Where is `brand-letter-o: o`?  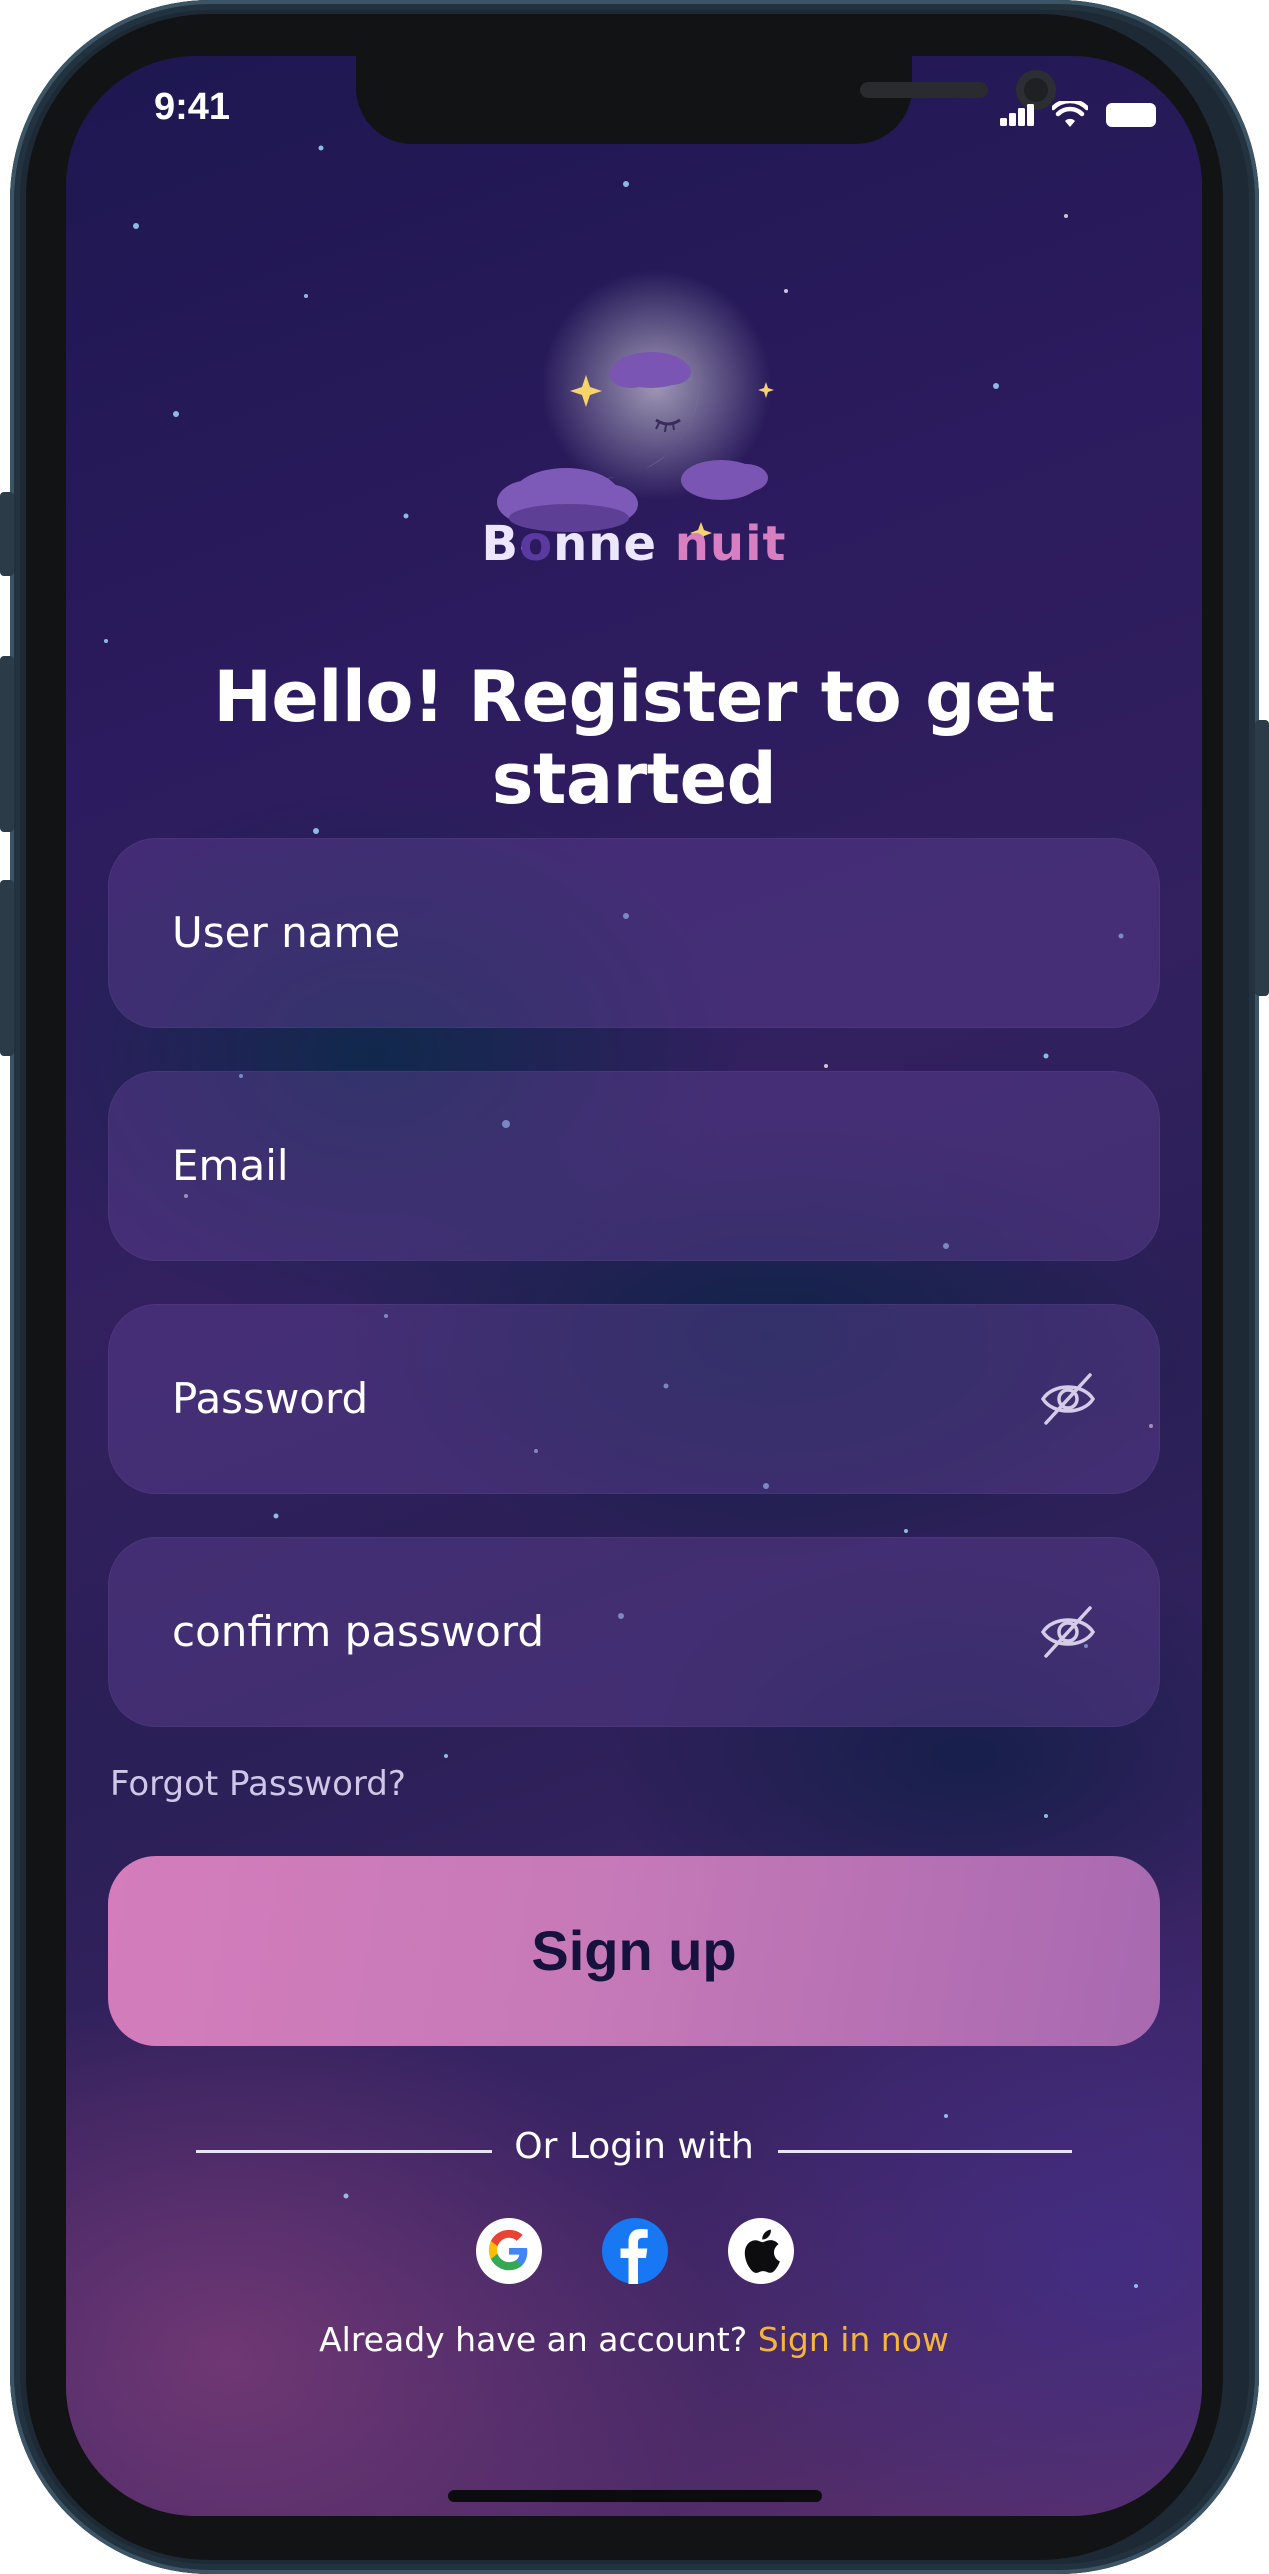 brand-letter-o: o is located at coordinates (536, 544).